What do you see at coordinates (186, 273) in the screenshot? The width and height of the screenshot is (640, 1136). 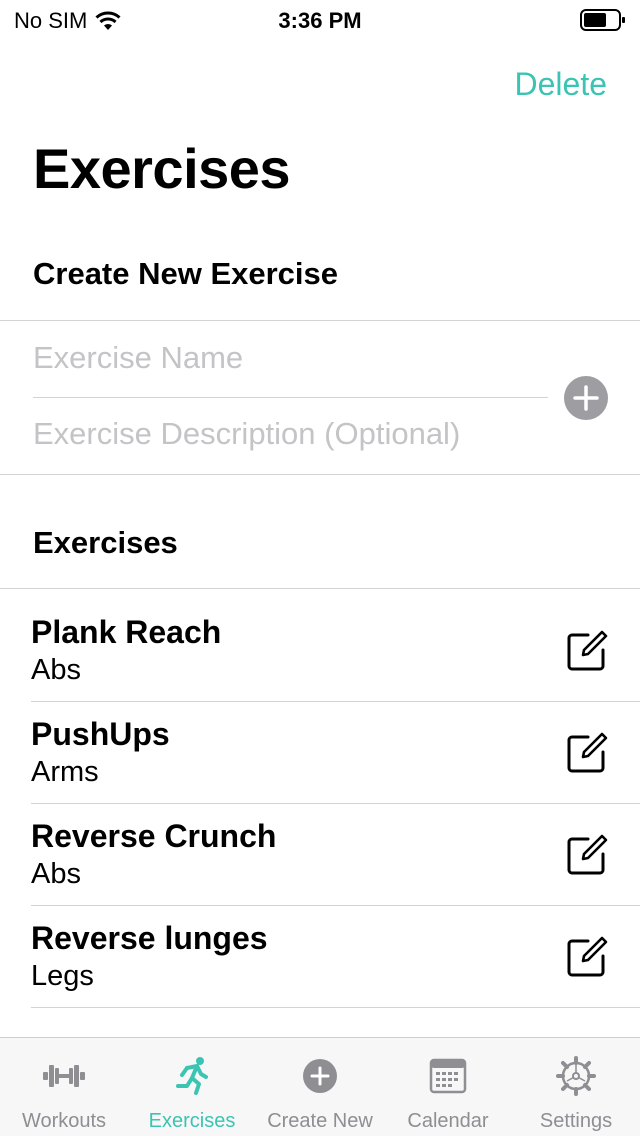 I see `create-section-header: Create New Exercise` at bounding box center [186, 273].